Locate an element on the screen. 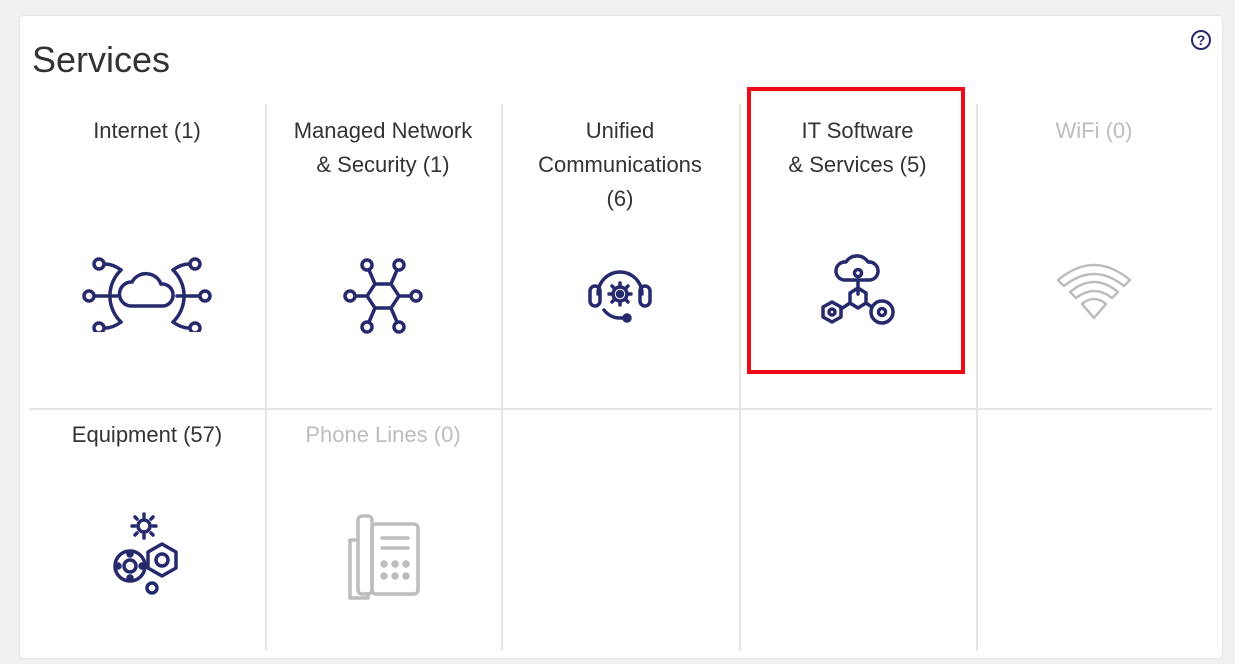 Image resolution: width=1235 pixels, height=664 pixels. service-tile-wifi: WiFi (0) is located at coordinates (1094, 256).